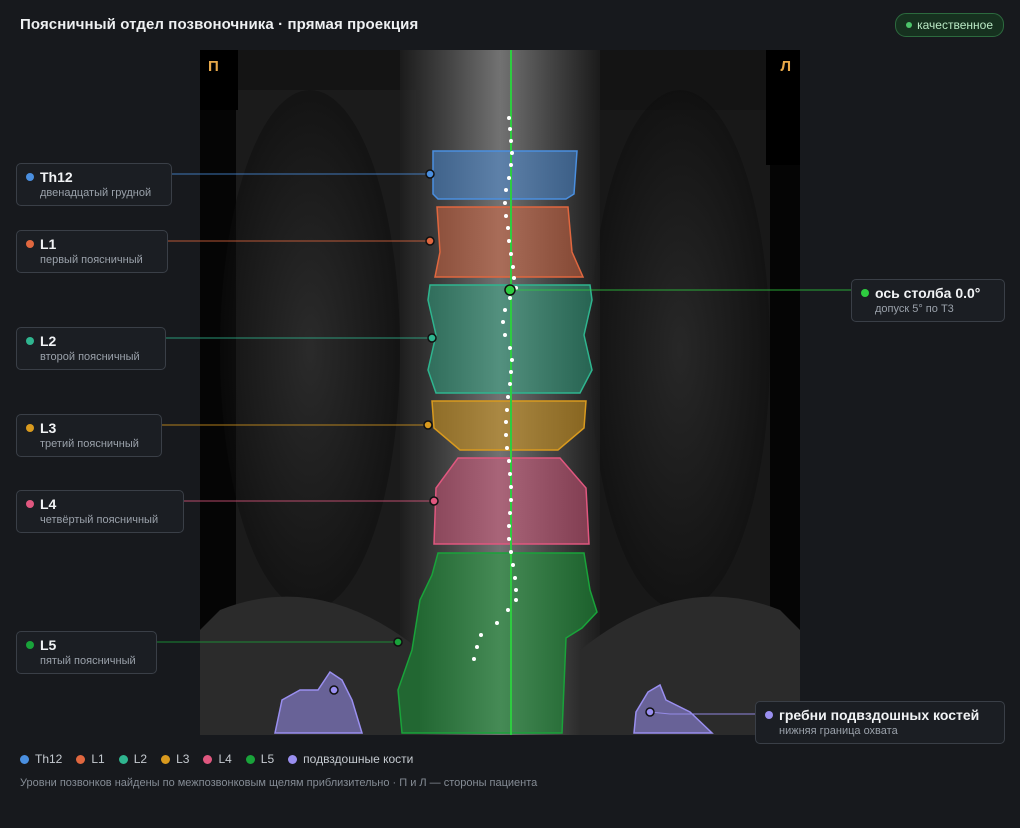 The image size is (1020, 828). I want to click on quality-label: качественное, so click(955, 25).